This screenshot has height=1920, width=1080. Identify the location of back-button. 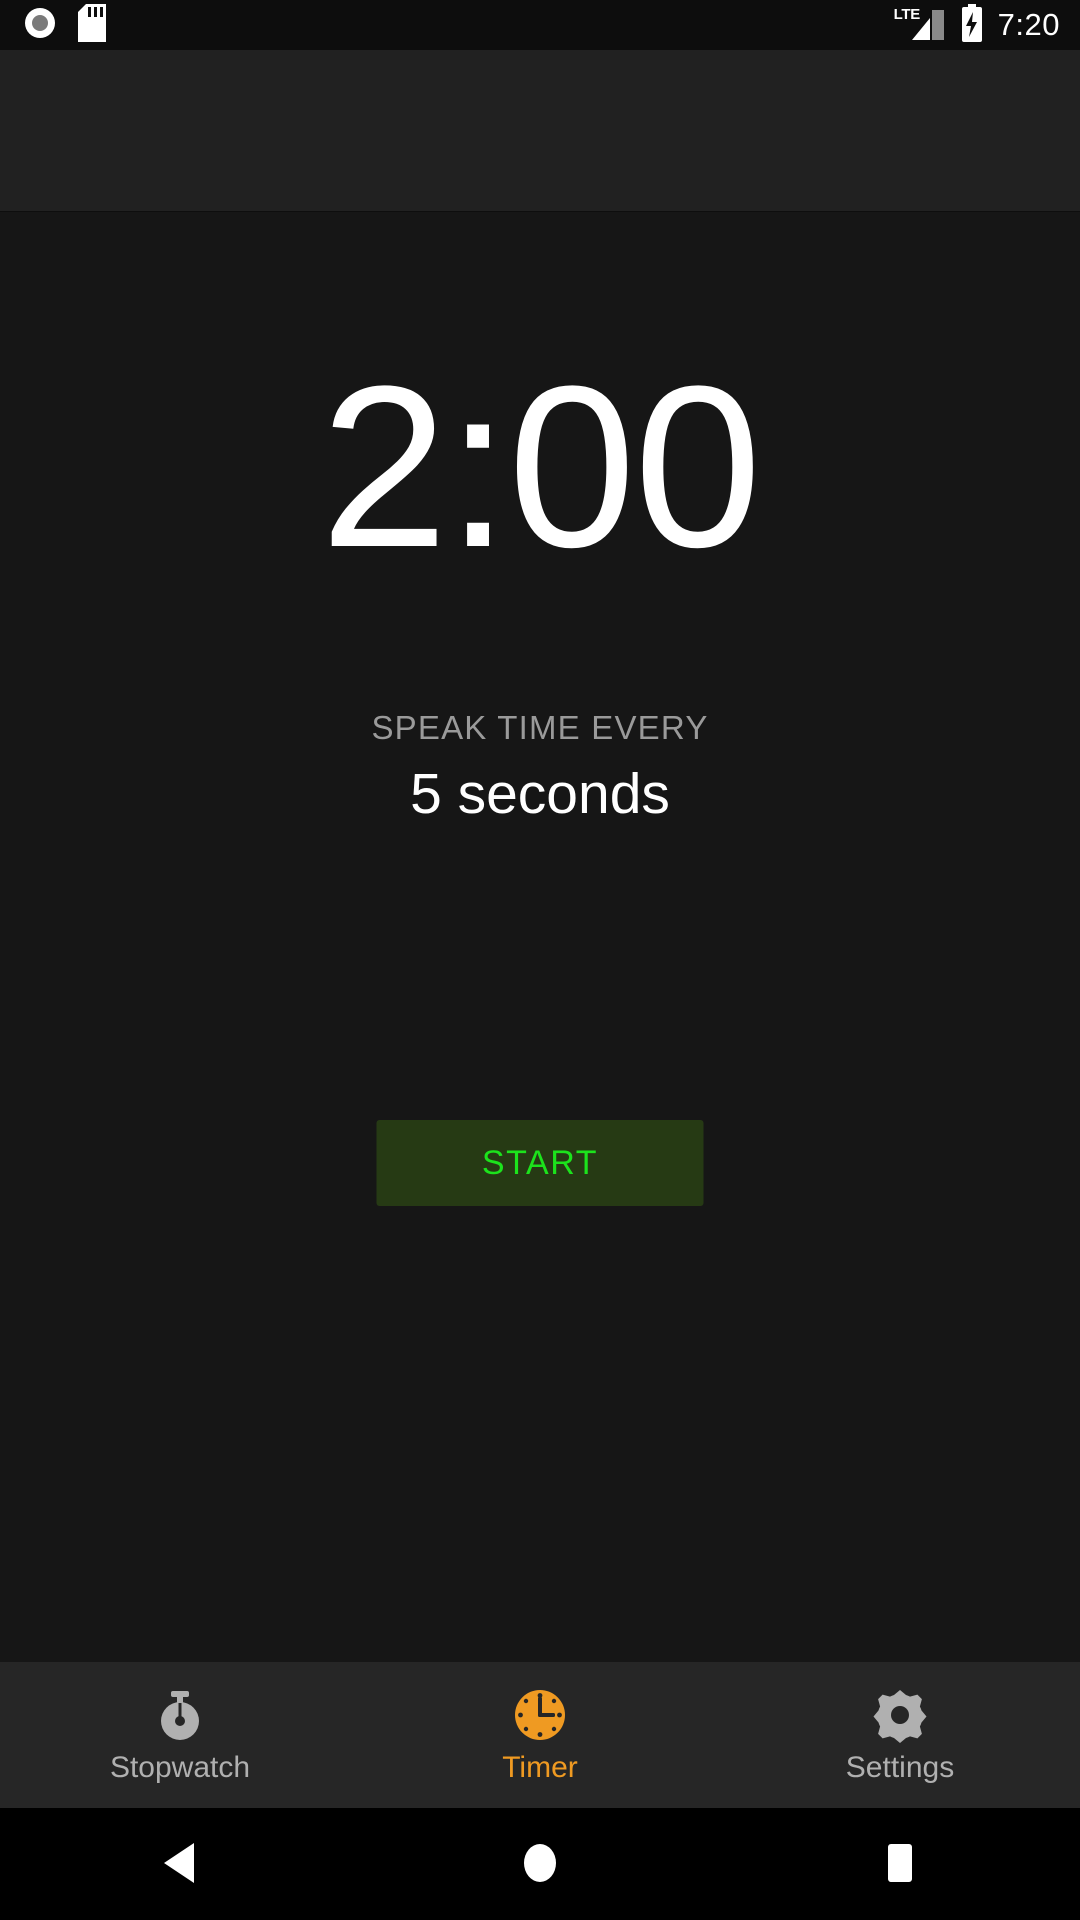
(180, 1864).